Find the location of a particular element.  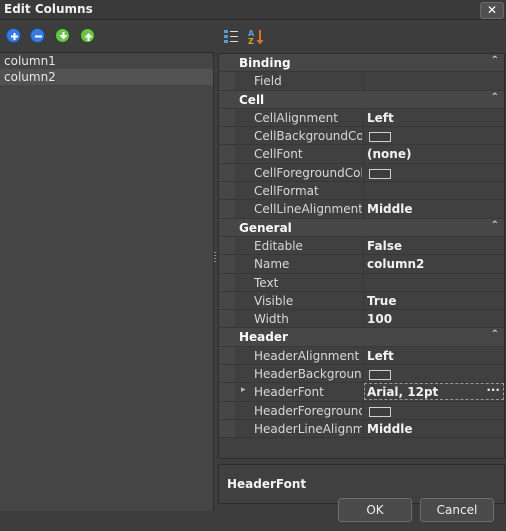

property-name: CellFont is located at coordinates (278, 154).